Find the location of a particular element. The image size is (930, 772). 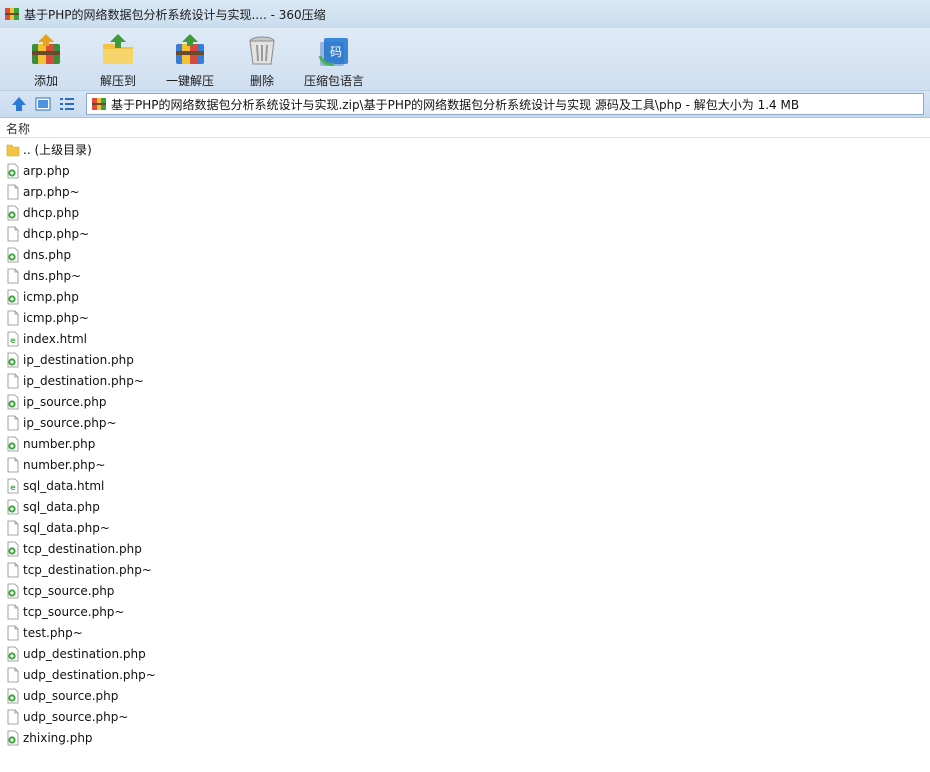

add-archive-icon is located at coordinates (46, 49).